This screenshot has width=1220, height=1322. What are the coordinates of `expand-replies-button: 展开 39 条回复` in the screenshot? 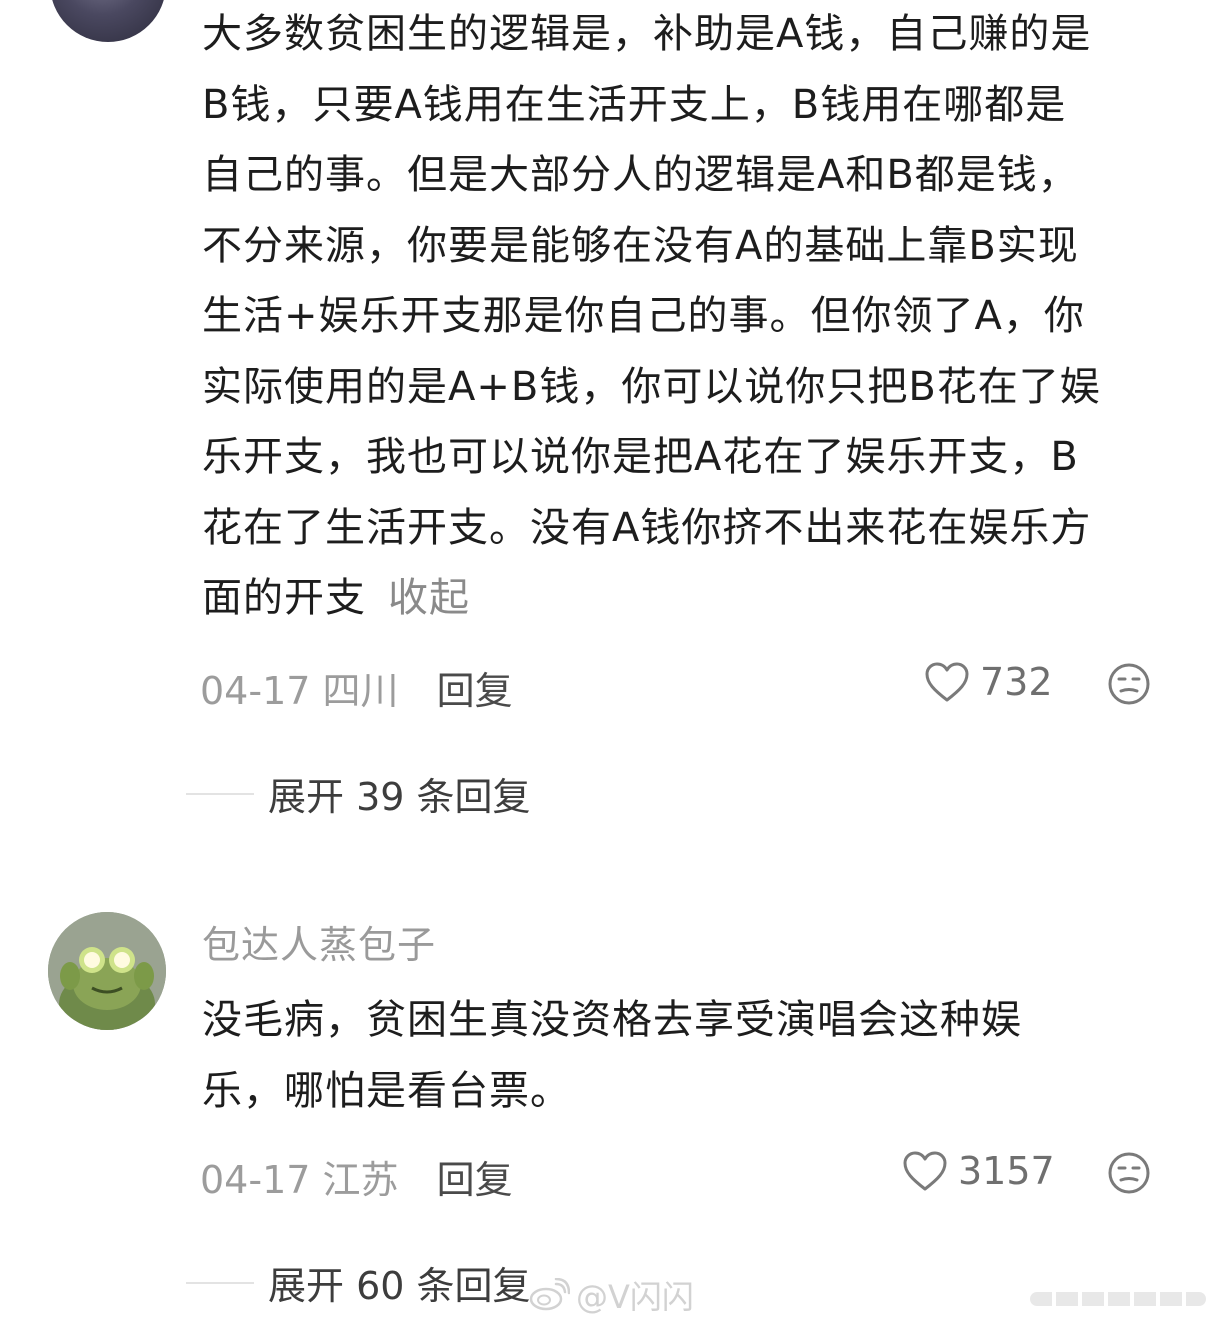 It's located at (358, 793).